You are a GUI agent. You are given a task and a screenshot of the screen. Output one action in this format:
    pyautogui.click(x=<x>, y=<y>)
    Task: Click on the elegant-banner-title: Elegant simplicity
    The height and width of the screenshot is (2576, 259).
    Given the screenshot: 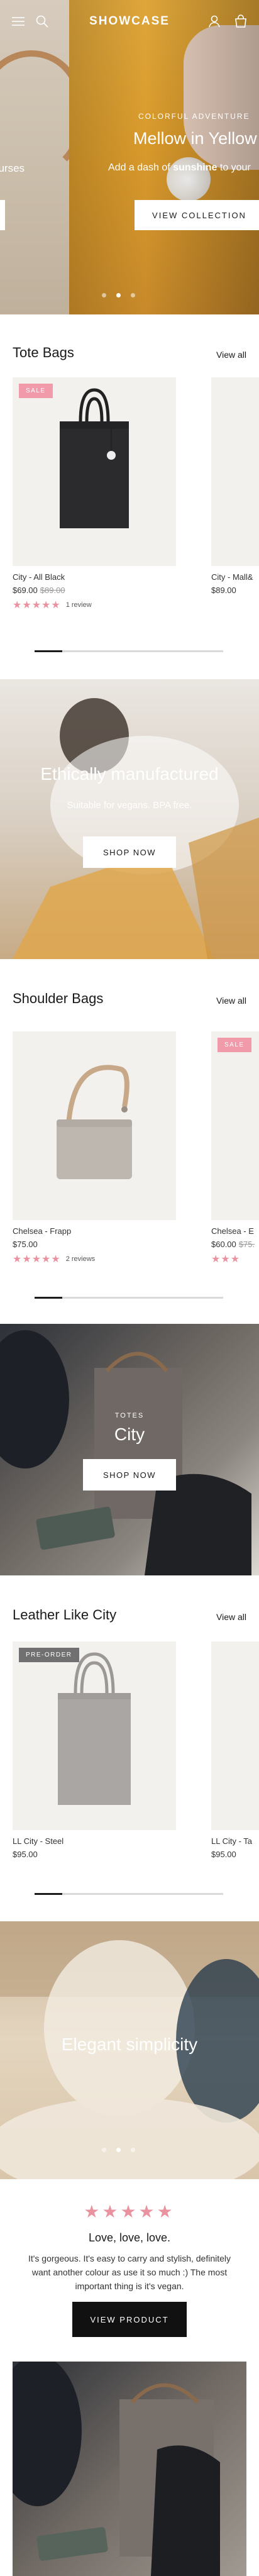 What is the action you would take?
    pyautogui.click(x=129, y=2044)
    